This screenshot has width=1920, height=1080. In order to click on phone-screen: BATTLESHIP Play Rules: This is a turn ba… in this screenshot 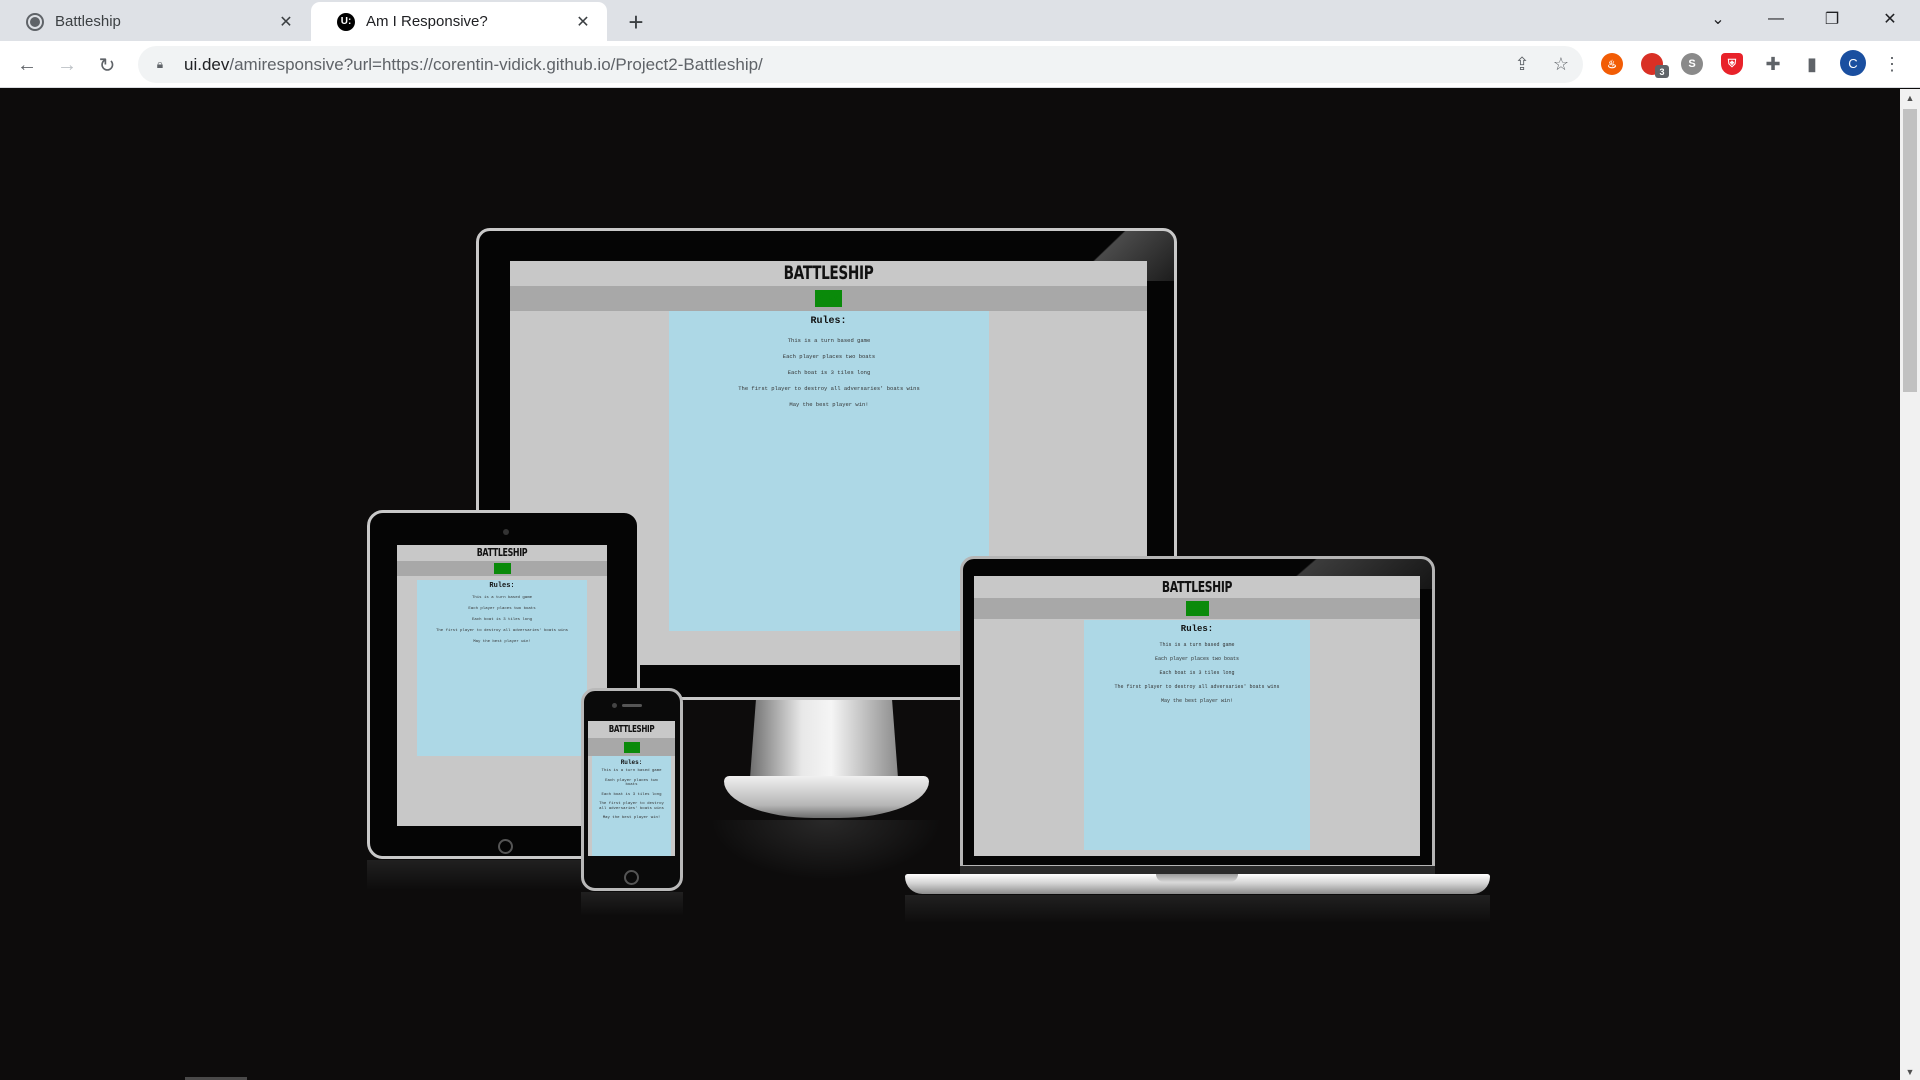, I will do `click(631, 788)`.